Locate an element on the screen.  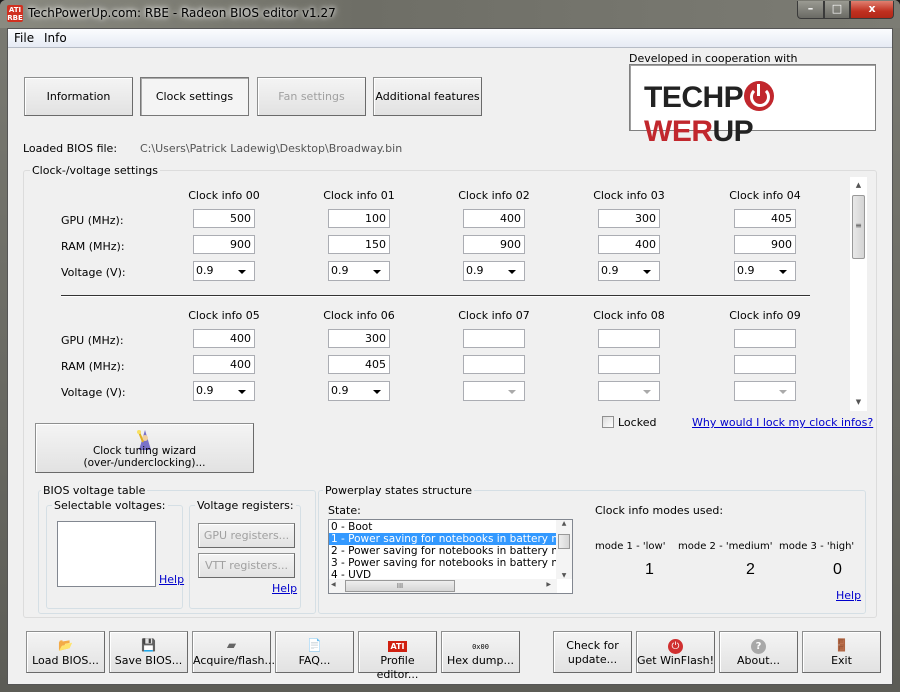
scroll-thumb: ≡ is located at coordinates (858, 227).